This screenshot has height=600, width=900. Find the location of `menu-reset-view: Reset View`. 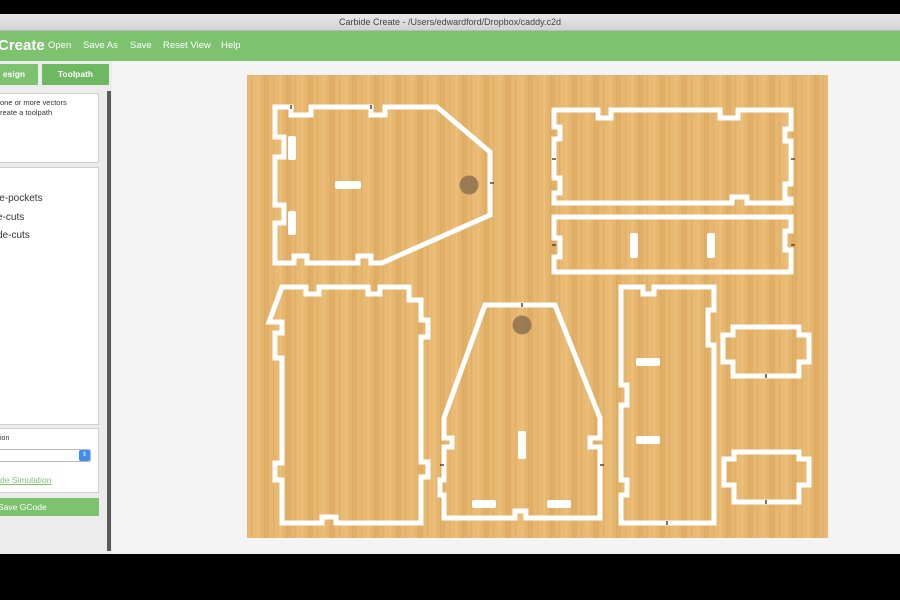

menu-reset-view: Reset View is located at coordinates (187, 46).